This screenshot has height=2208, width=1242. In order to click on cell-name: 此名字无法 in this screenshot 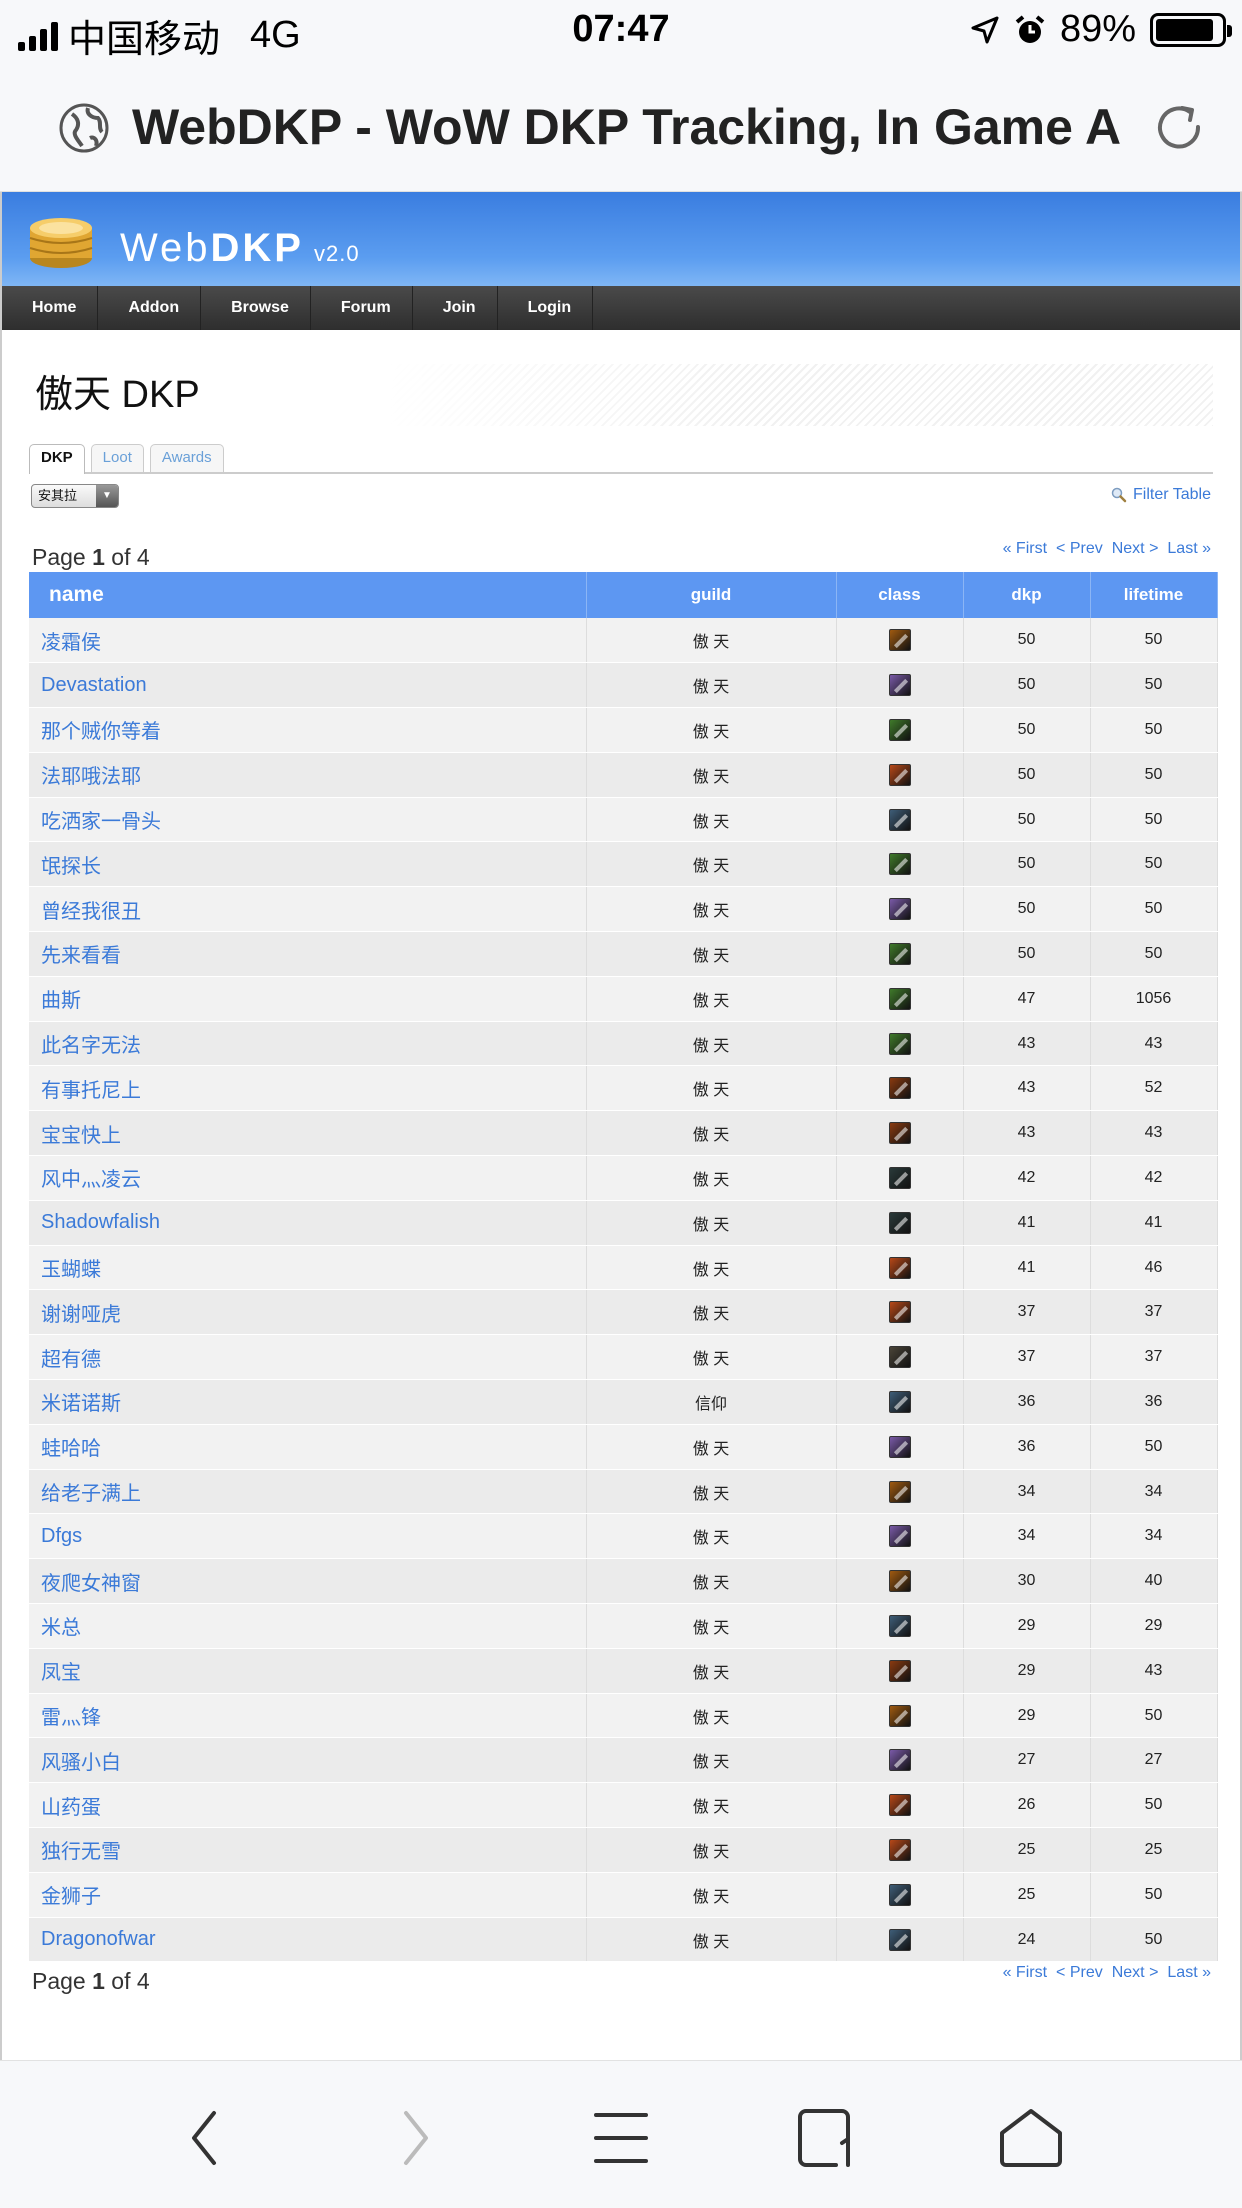, I will do `click(308, 1044)`.